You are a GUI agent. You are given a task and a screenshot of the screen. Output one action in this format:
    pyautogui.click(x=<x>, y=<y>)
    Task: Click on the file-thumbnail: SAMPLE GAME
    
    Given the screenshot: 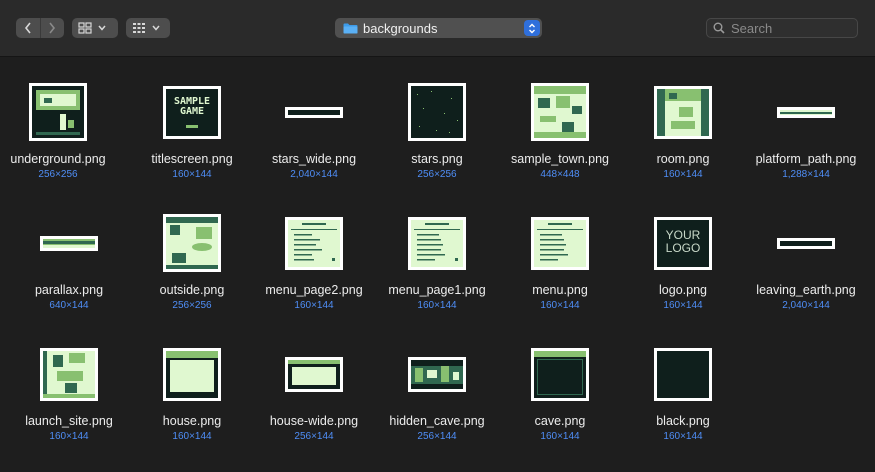 What is the action you would take?
    pyautogui.click(x=192, y=112)
    